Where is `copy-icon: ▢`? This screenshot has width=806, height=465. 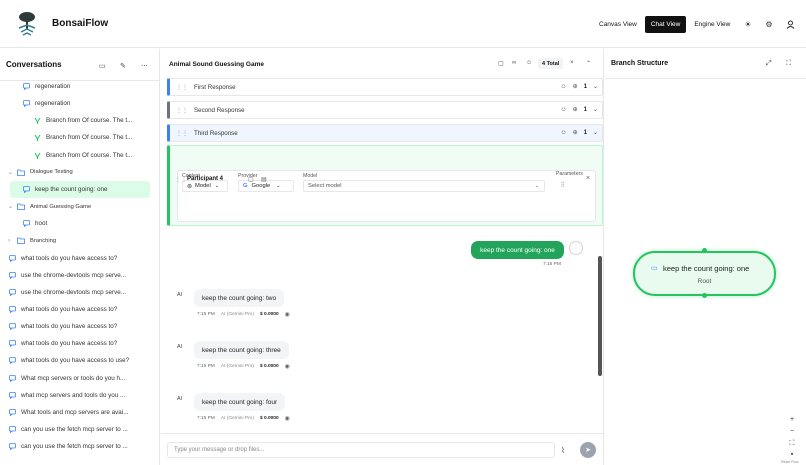 copy-icon: ▢ is located at coordinates (501, 63).